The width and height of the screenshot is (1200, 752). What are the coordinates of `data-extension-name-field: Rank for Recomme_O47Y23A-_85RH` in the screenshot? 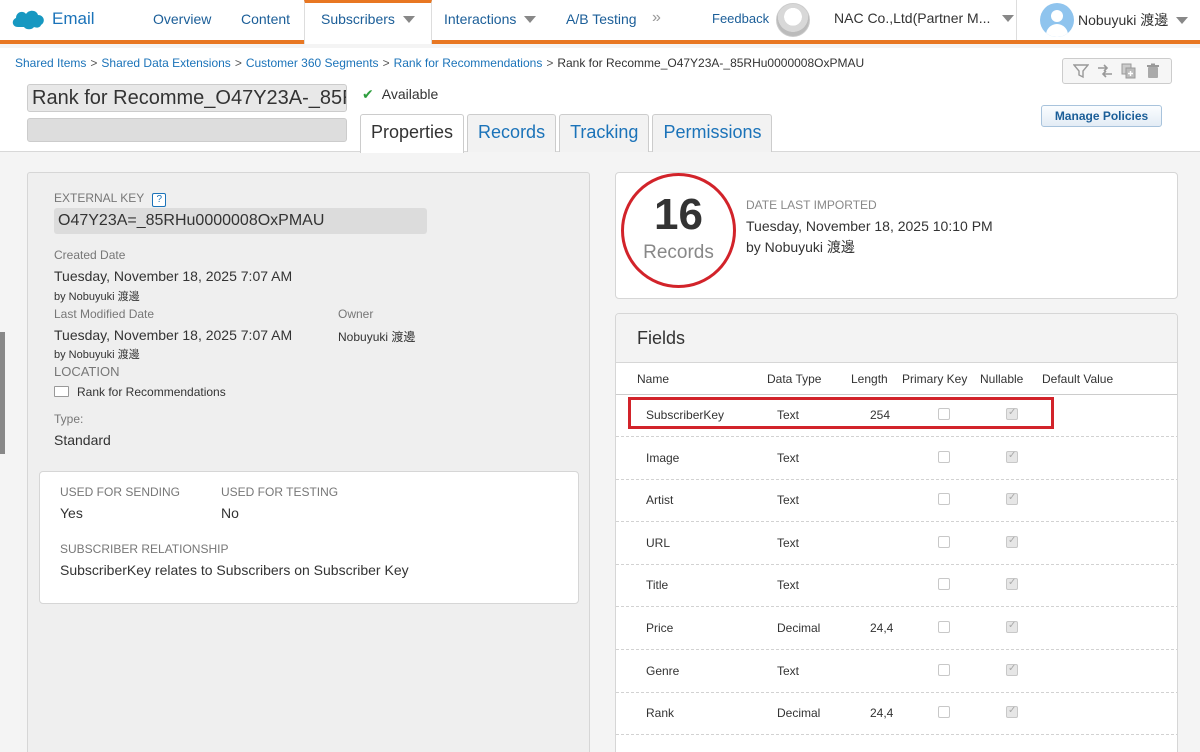 It's located at (187, 98).